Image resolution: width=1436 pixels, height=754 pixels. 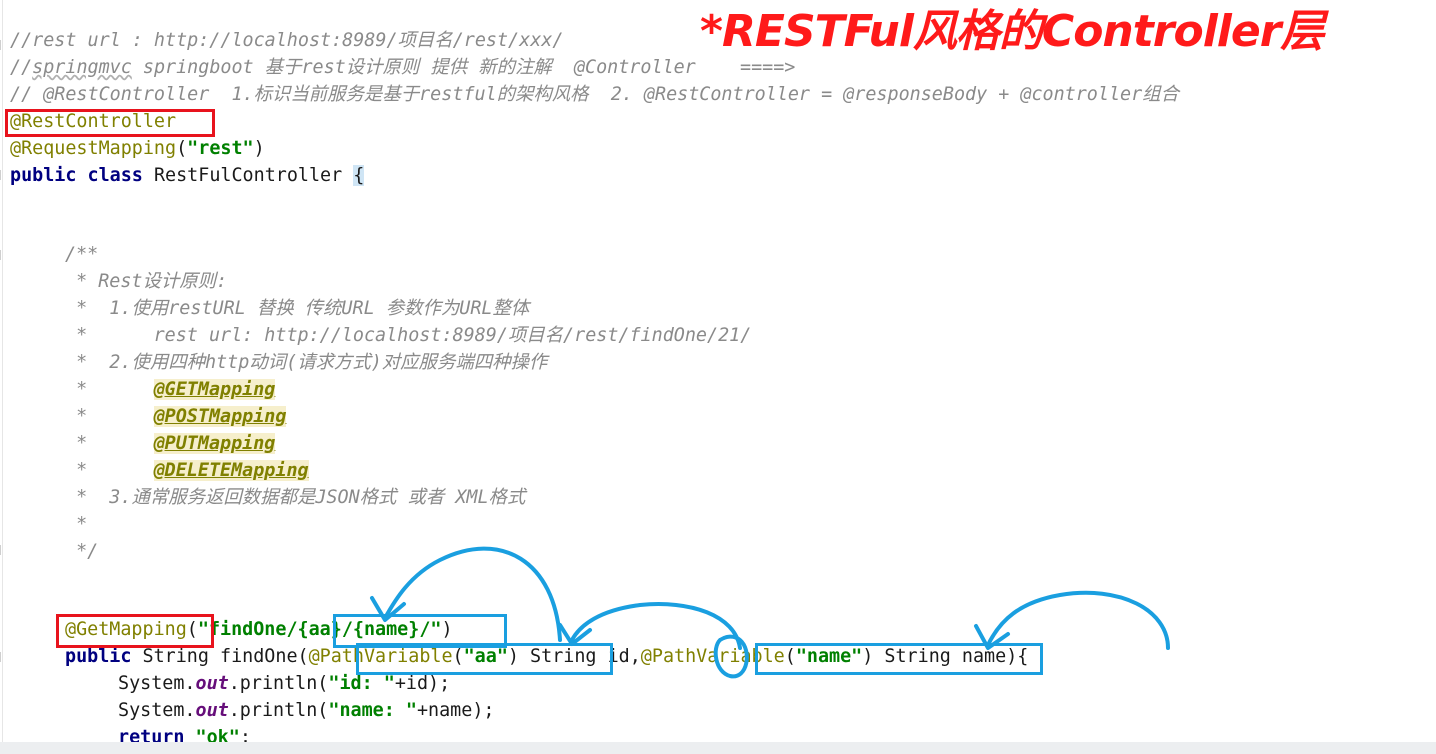 What do you see at coordinates (214, 389) in the screenshot?
I see `get-mapping-tag: @GETMapping` at bounding box center [214, 389].